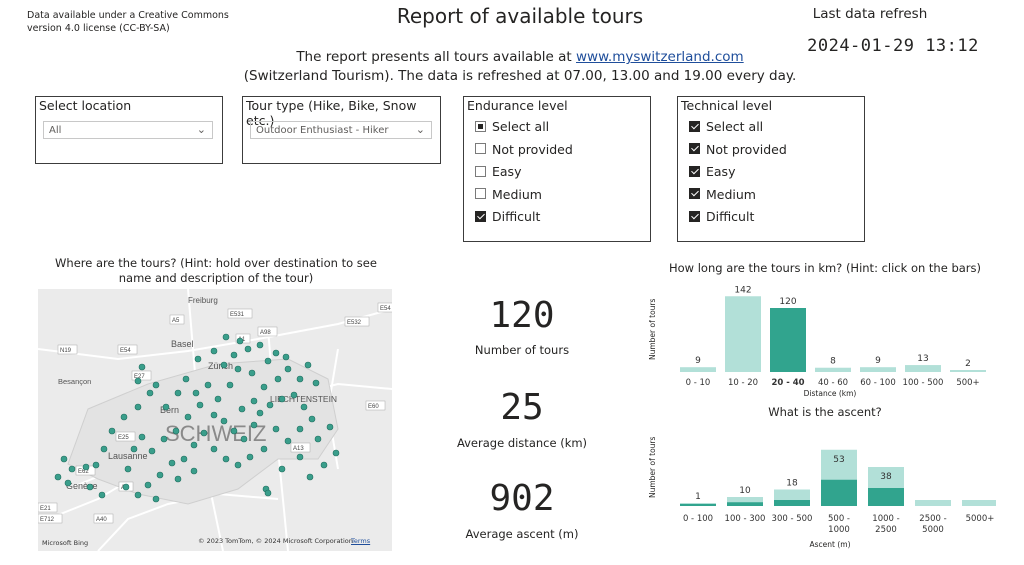  What do you see at coordinates (128, 130) in the screenshot?
I see `location-dropdown: All ⌄` at bounding box center [128, 130].